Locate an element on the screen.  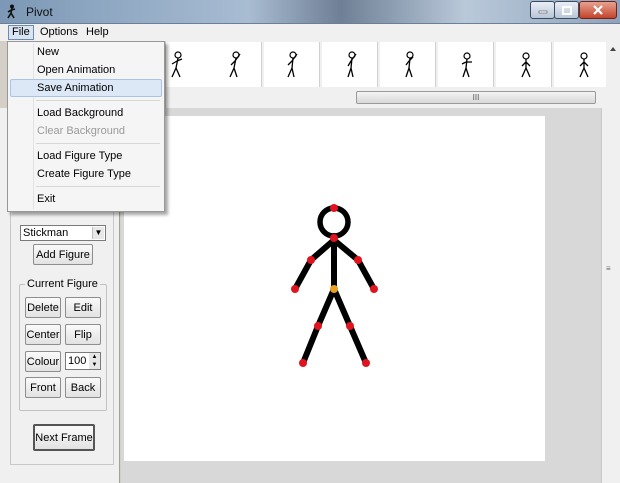
minimize-button is located at coordinates (542, 10).